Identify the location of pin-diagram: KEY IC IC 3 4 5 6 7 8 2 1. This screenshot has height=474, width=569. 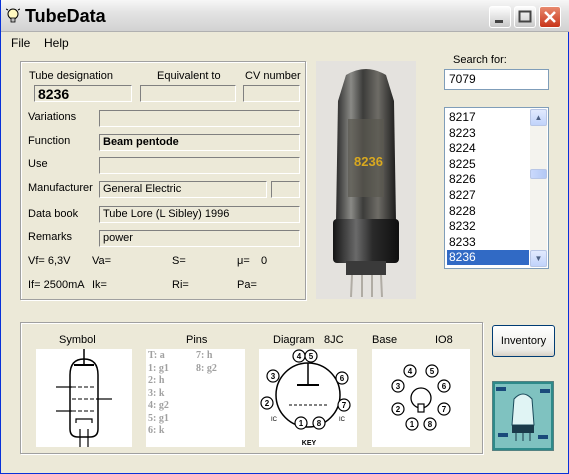
(305, 398).